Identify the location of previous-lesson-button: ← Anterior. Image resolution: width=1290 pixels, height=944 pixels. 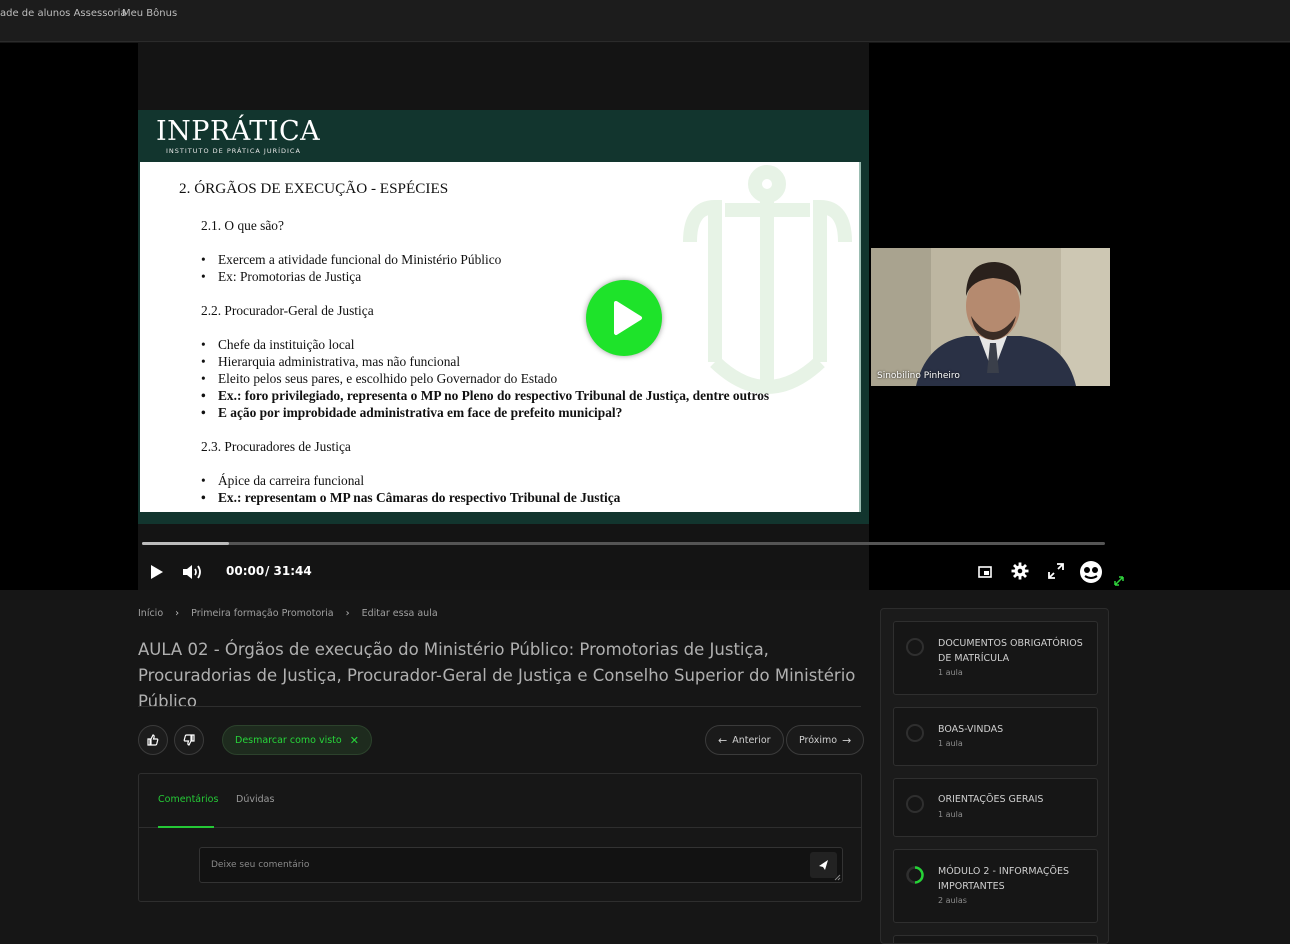
(744, 740).